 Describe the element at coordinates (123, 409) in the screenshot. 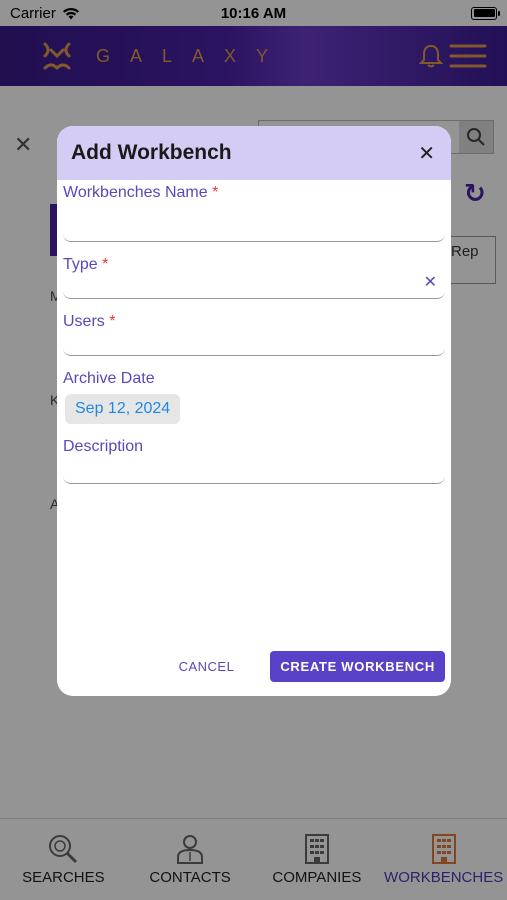

I see `archive-date-picker: Sep 12, 2024` at that location.